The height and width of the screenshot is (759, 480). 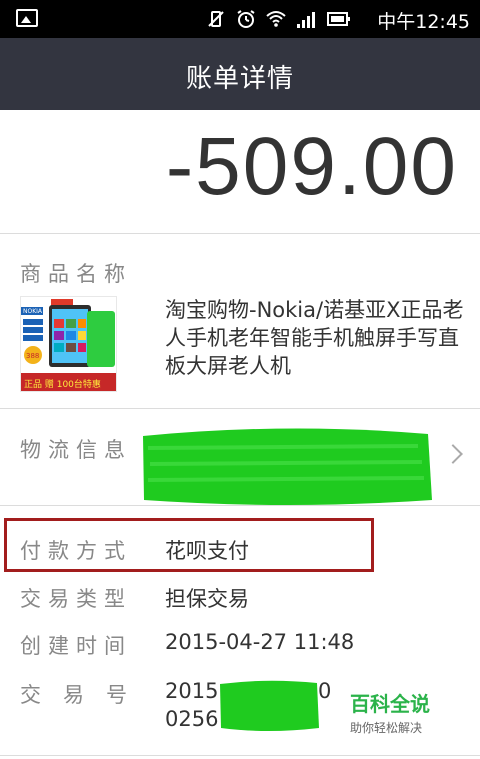 I want to click on vibrate-mute-icon, so click(x=216, y=19).